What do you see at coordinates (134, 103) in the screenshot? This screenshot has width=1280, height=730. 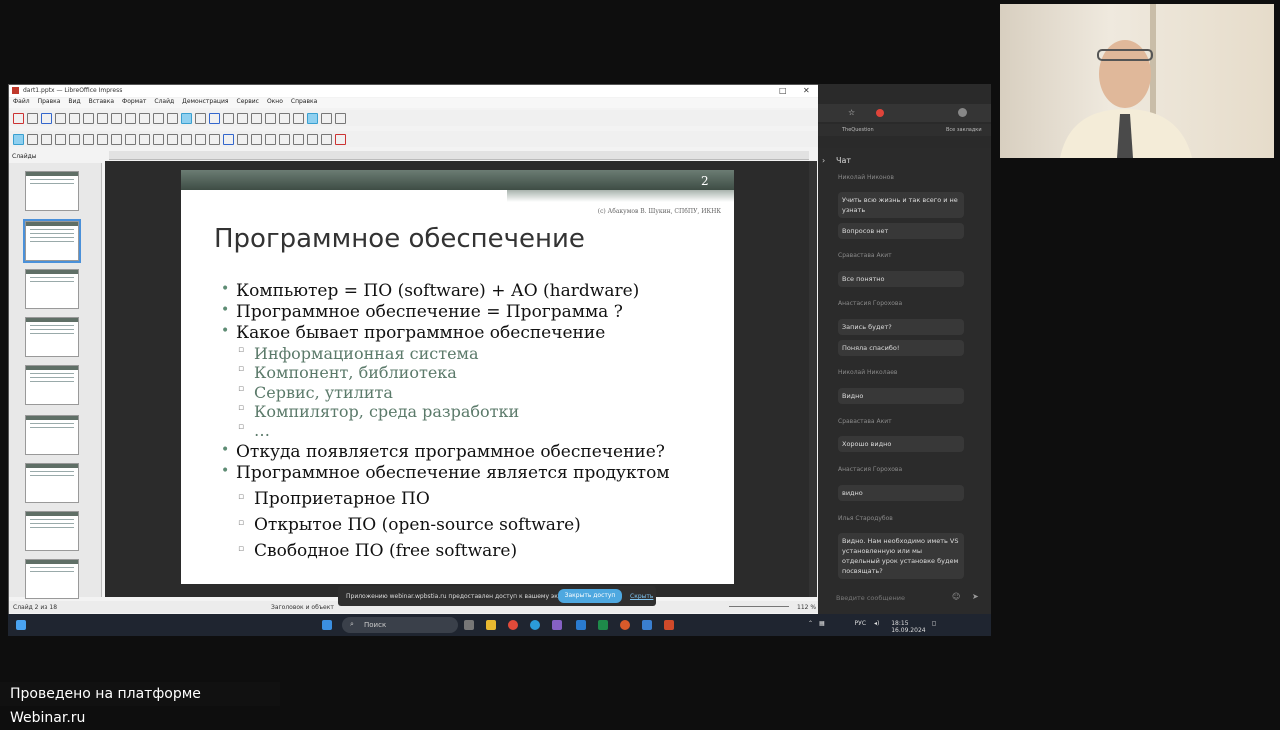 I see `menu-format: Формат` at bounding box center [134, 103].